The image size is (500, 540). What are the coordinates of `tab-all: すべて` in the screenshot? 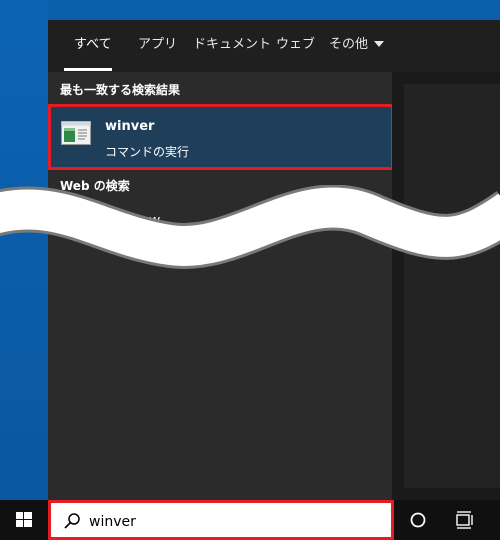 It's located at (93, 46).